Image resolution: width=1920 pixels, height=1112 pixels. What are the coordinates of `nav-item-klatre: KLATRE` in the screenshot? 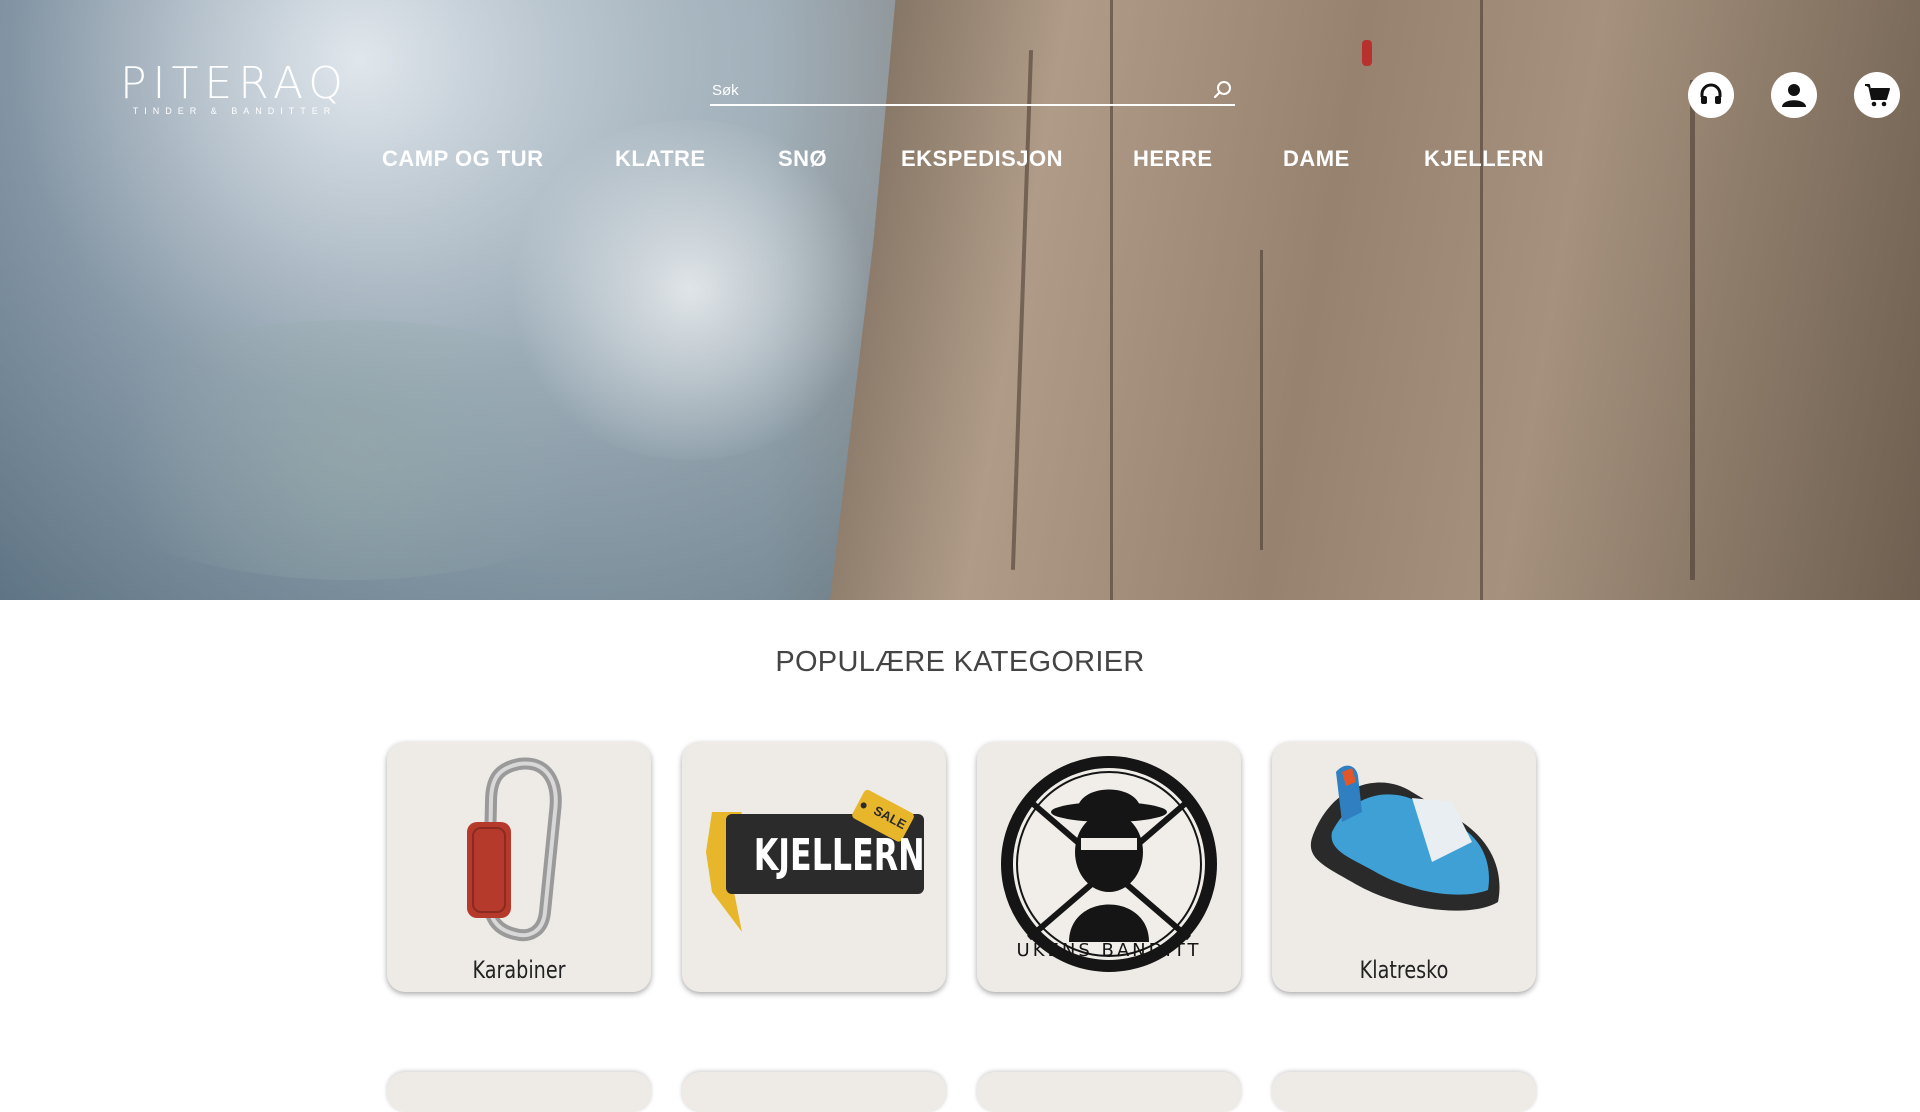 It's located at (660, 159).